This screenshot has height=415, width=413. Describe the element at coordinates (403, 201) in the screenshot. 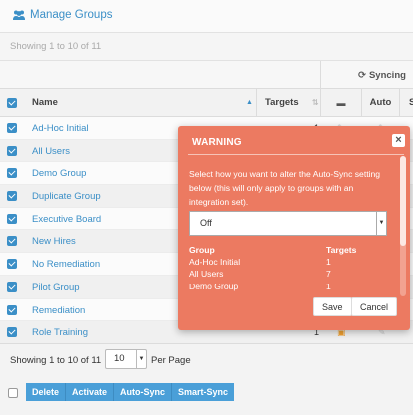

I see `scrollbar-thumb` at that location.